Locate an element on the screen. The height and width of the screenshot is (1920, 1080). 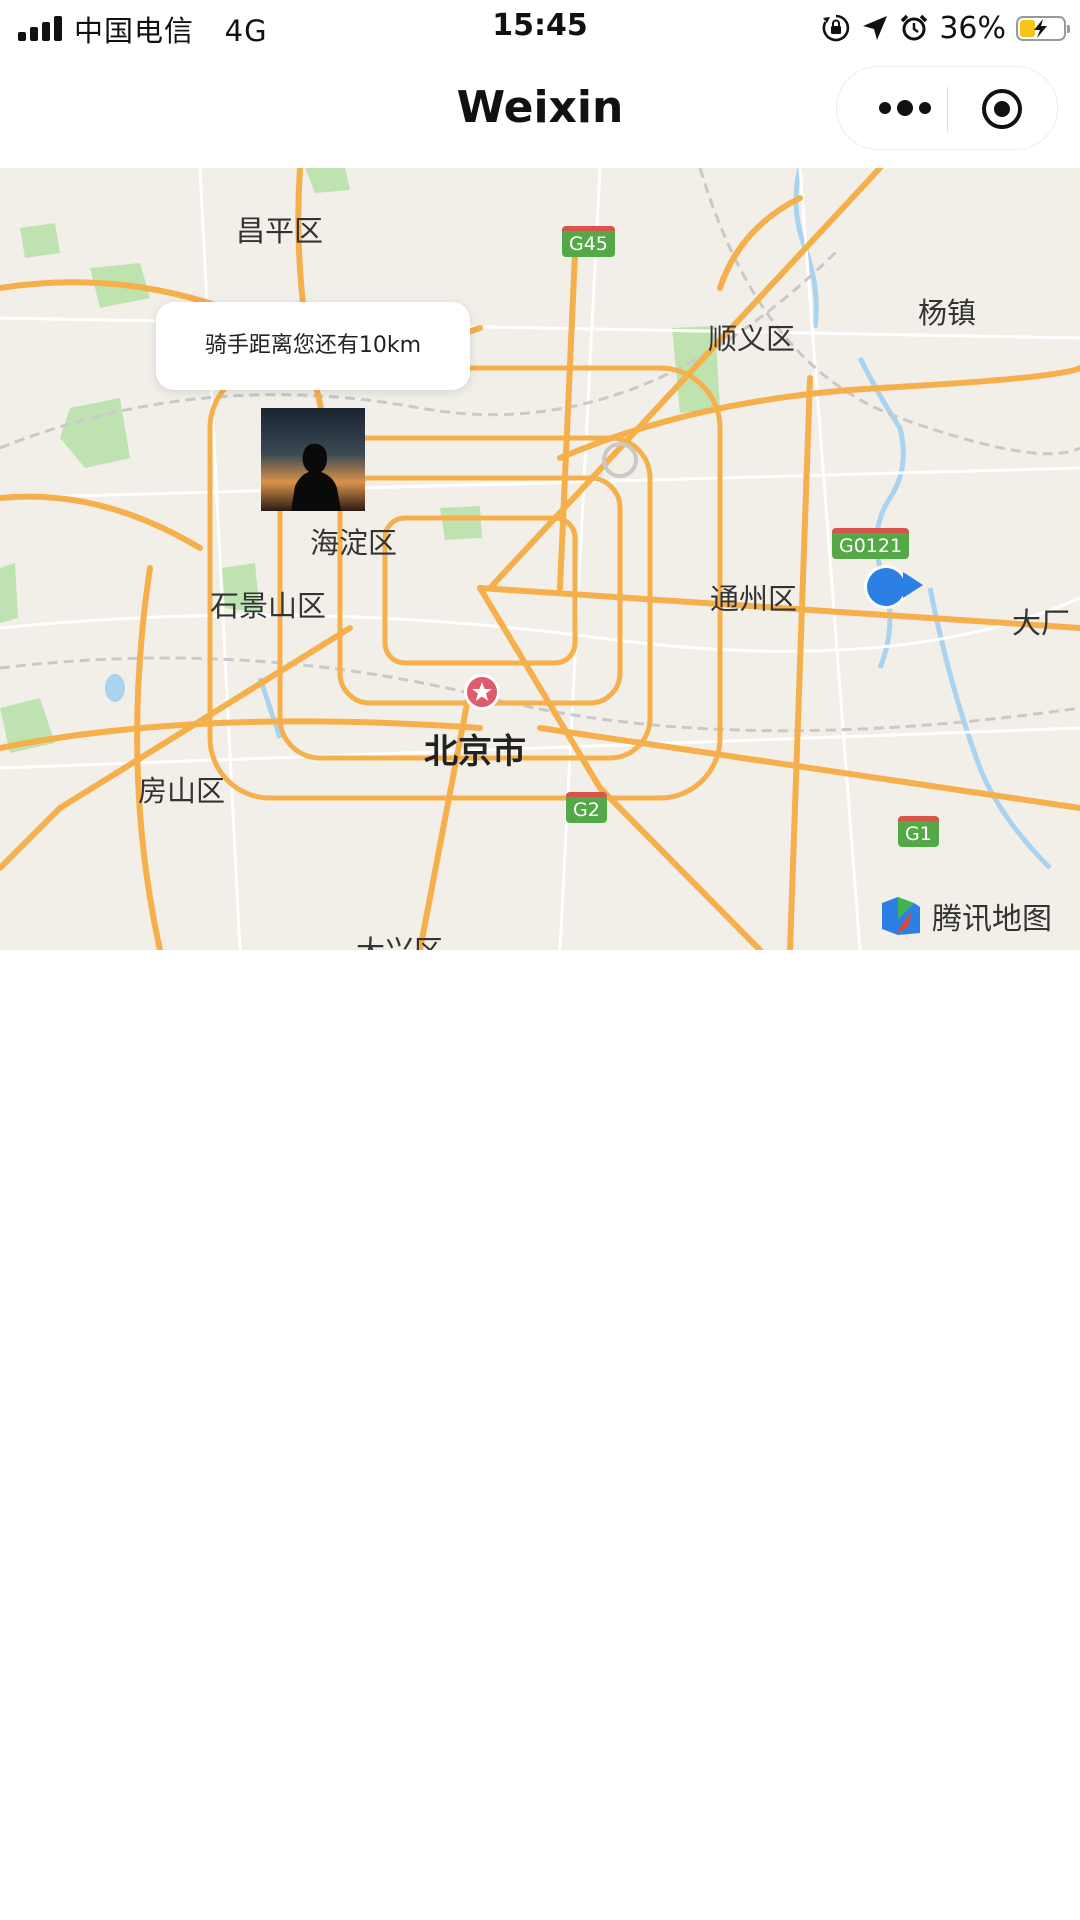
capital-star-icon is located at coordinates (482, 692).